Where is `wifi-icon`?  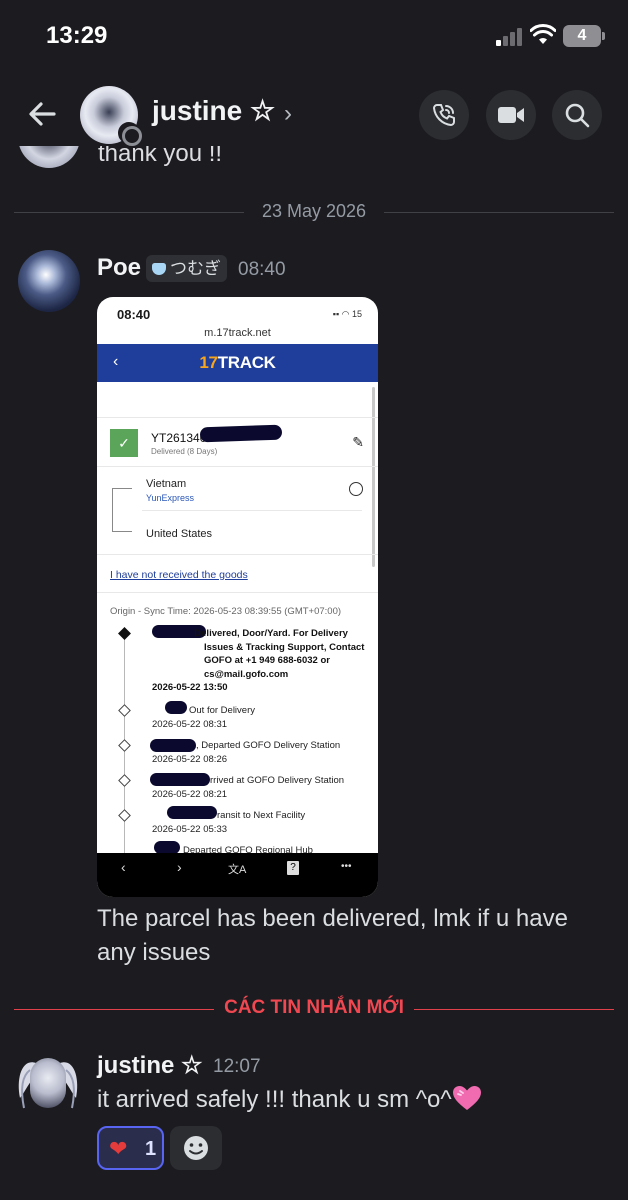 wifi-icon is located at coordinates (543, 34).